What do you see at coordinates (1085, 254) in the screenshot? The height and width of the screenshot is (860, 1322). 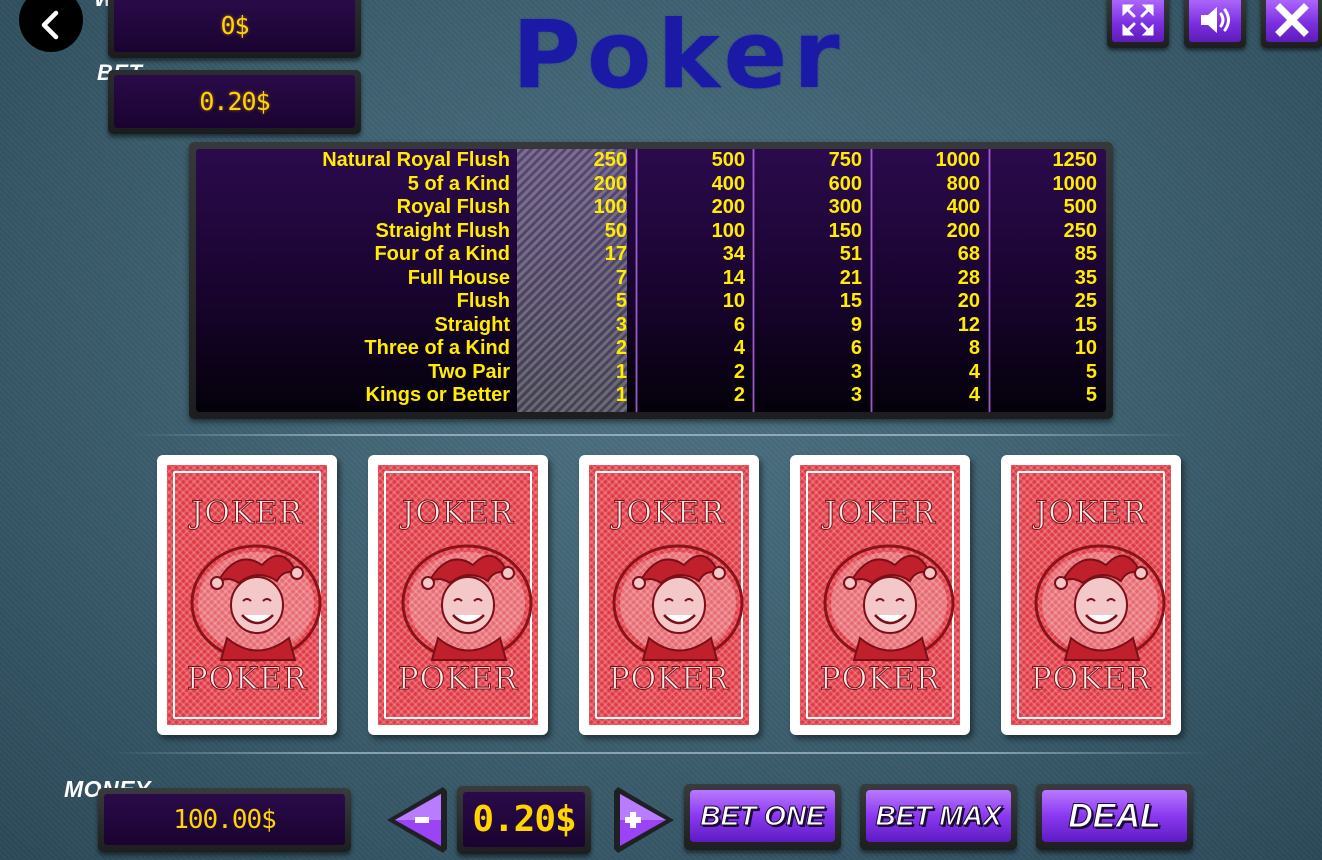 I see `paytable-payout: 85` at bounding box center [1085, 254].